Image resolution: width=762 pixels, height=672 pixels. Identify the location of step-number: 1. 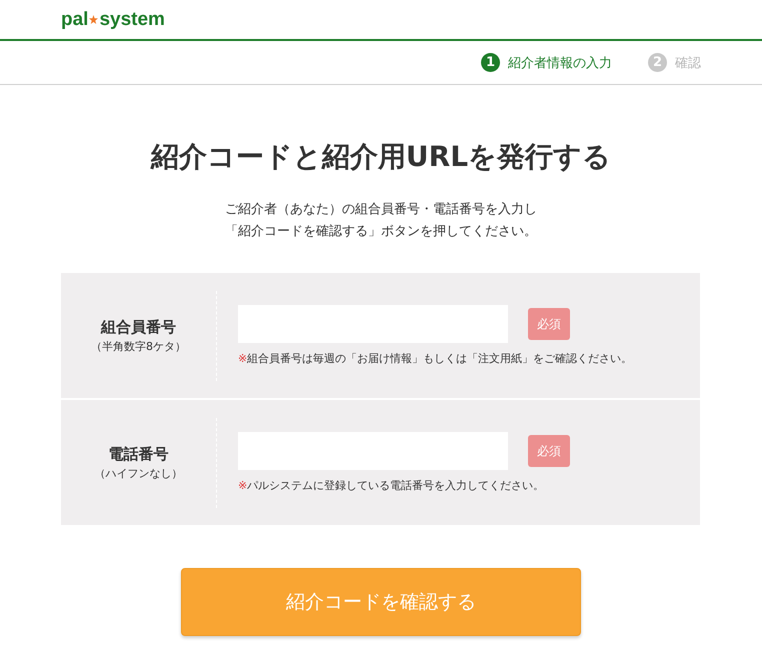
(490, 62).